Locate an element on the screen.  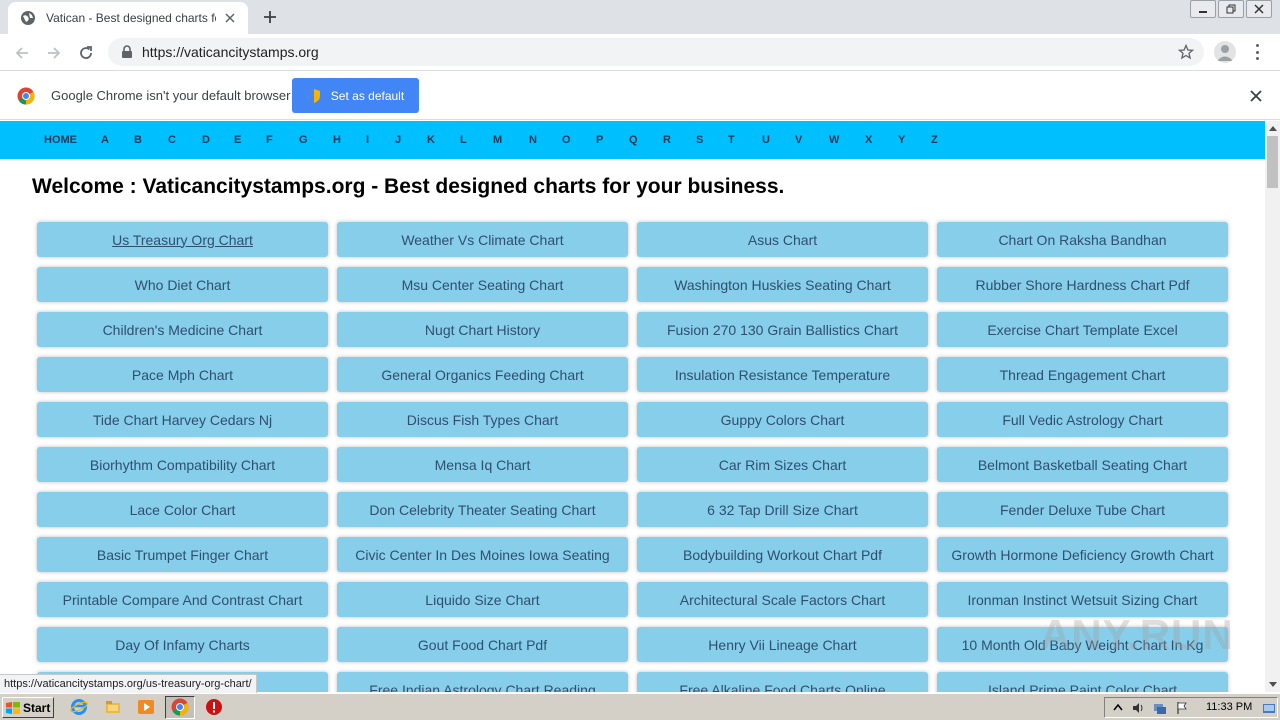
chart-link-button: Printable Compare And Contrast Chart is located at coordinates (182, 599).